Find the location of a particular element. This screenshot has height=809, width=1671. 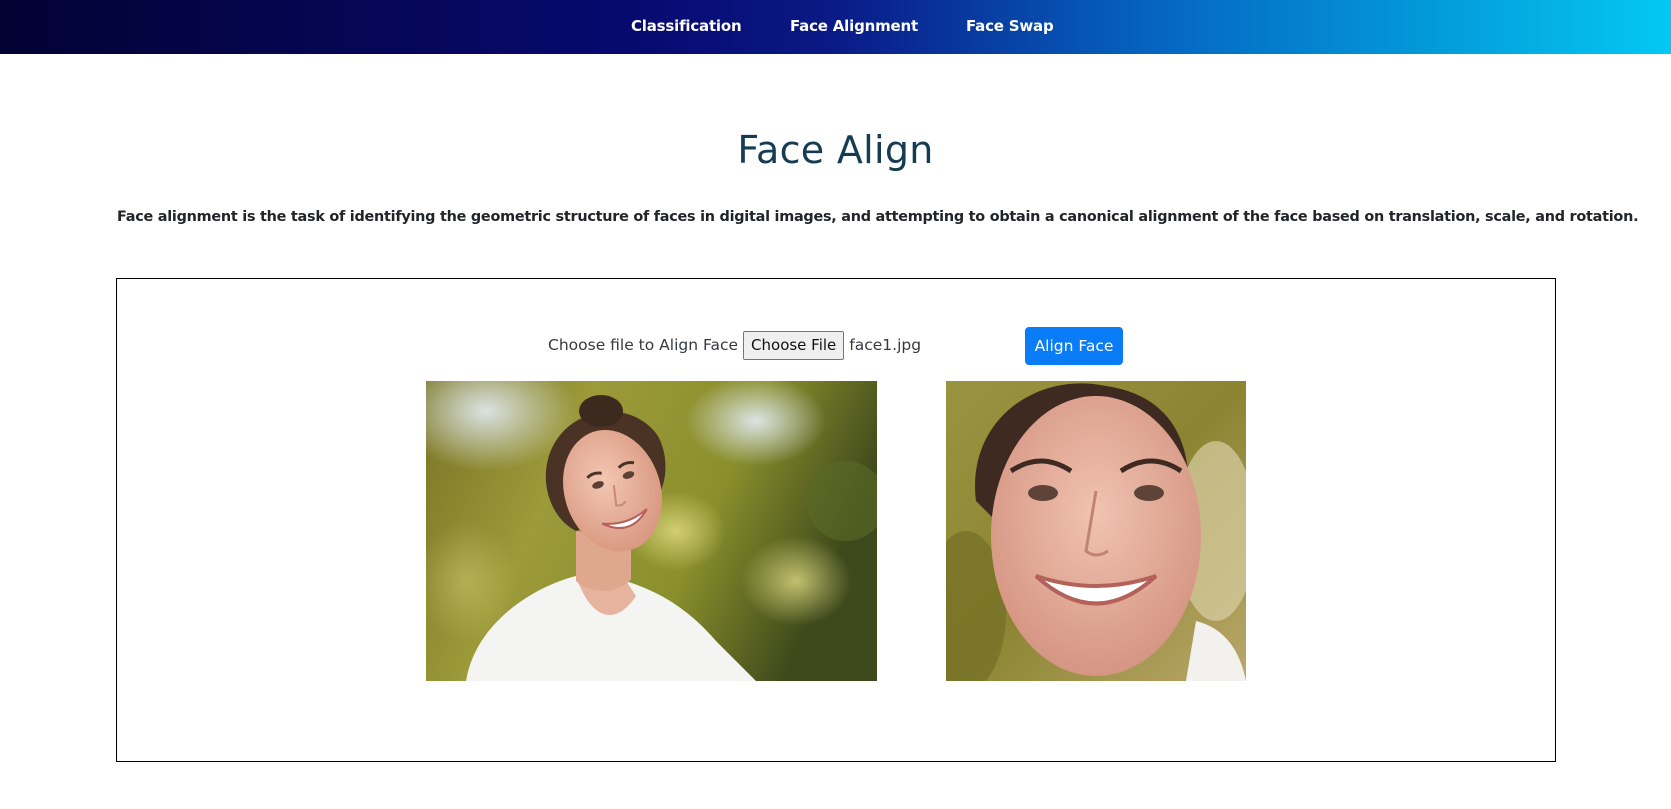

file-upload-label: Choose file to Align Face is located at coordinates (643, 345).